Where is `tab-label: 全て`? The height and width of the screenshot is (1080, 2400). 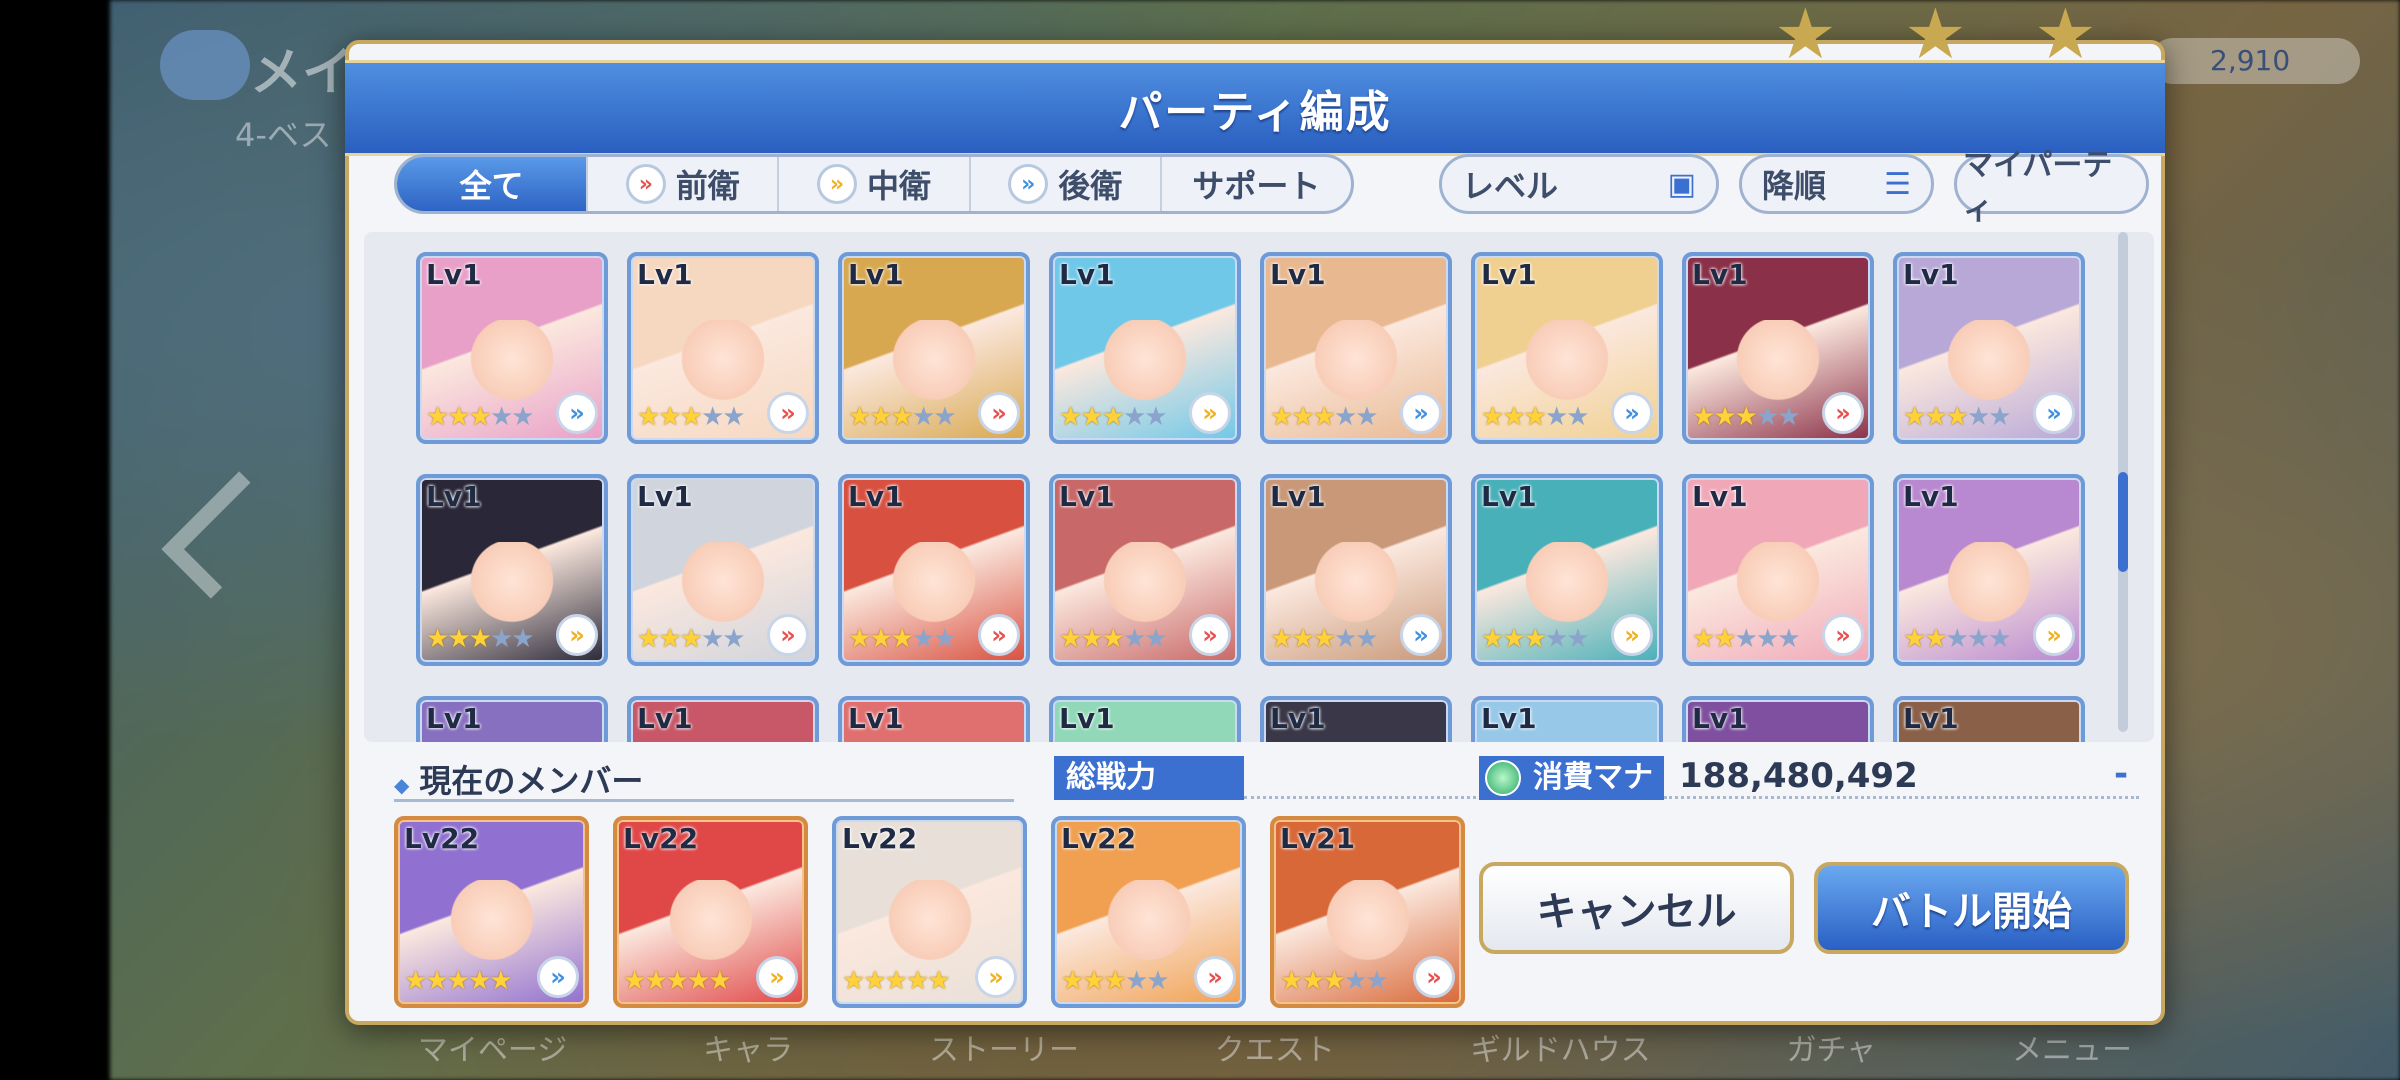 tab-label: 全て is located at coordinates (491, 186).